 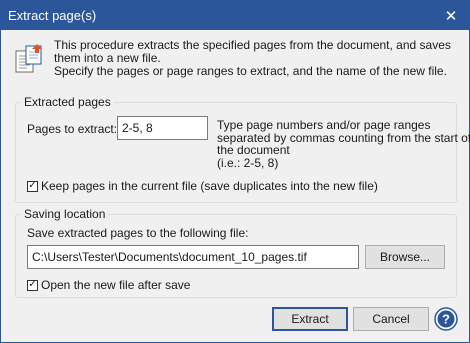 I want to click on open-after-save-checkbox: ✓, so click(x=32, y=285).